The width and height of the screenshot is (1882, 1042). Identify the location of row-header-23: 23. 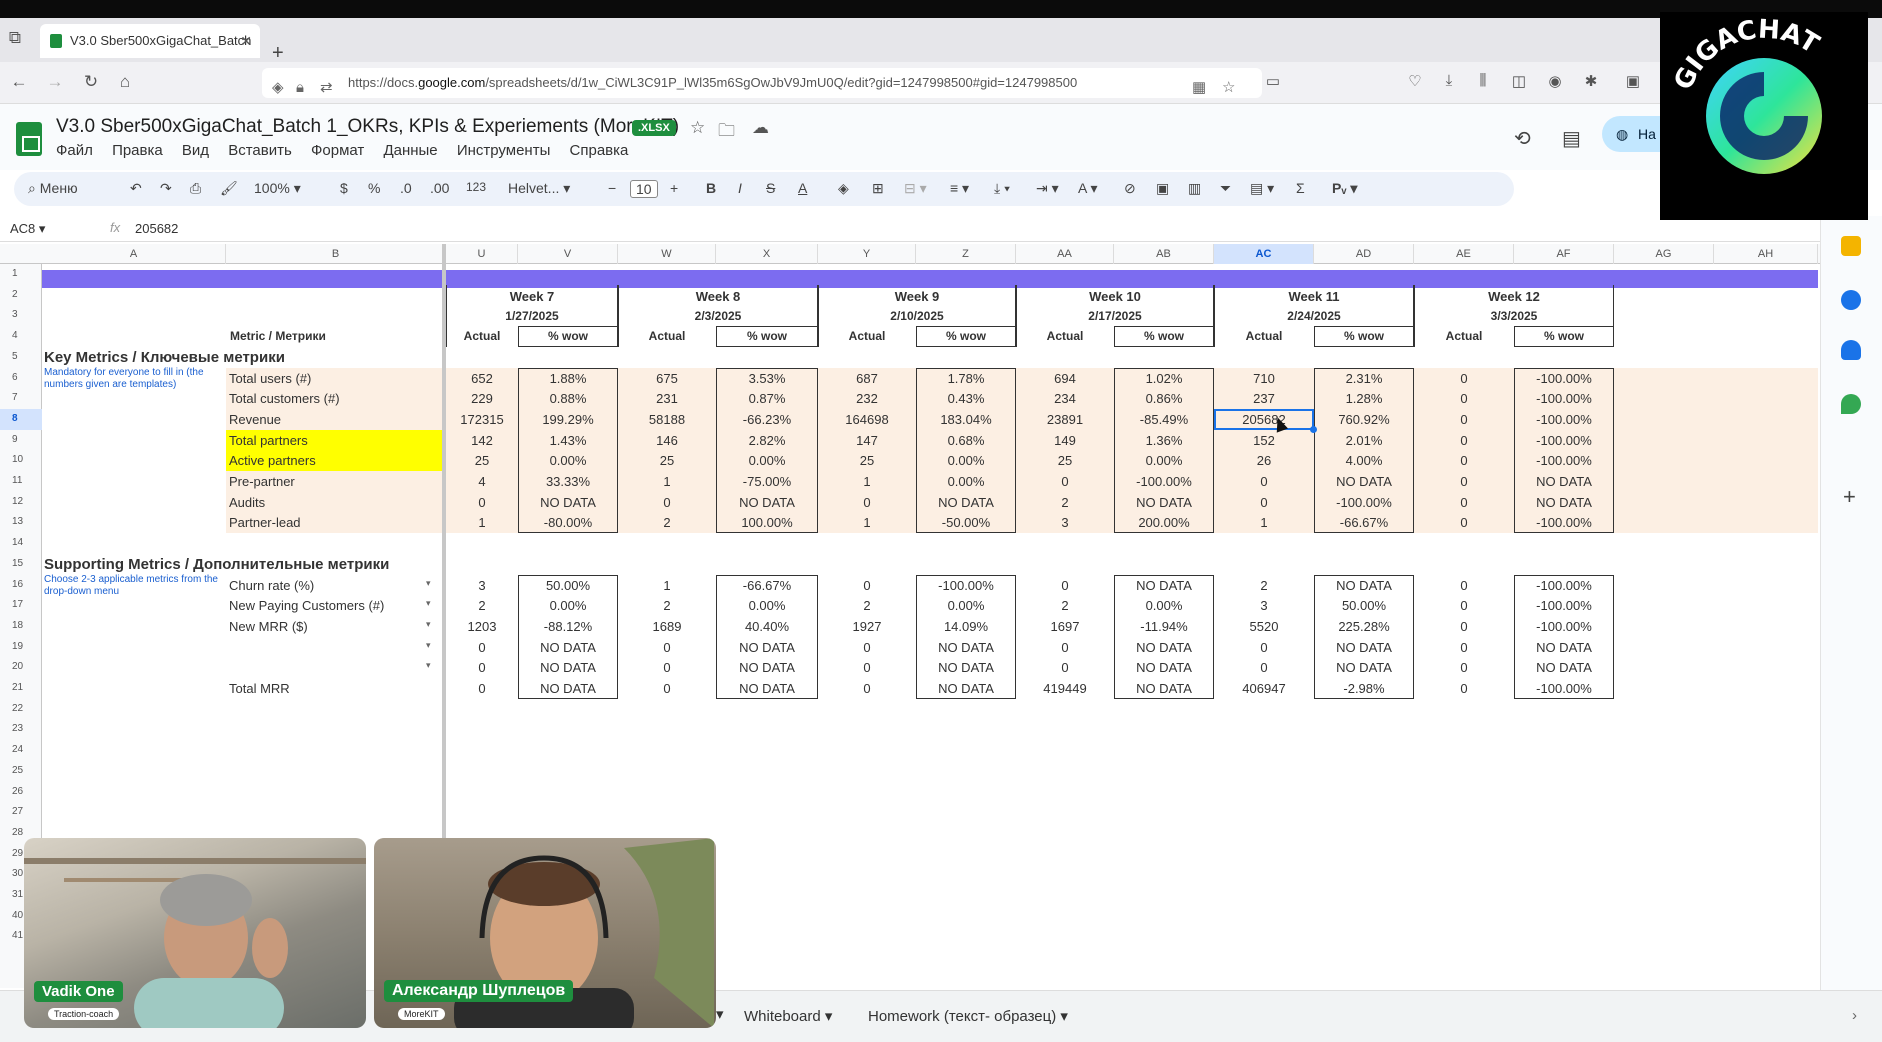
(21, 729).